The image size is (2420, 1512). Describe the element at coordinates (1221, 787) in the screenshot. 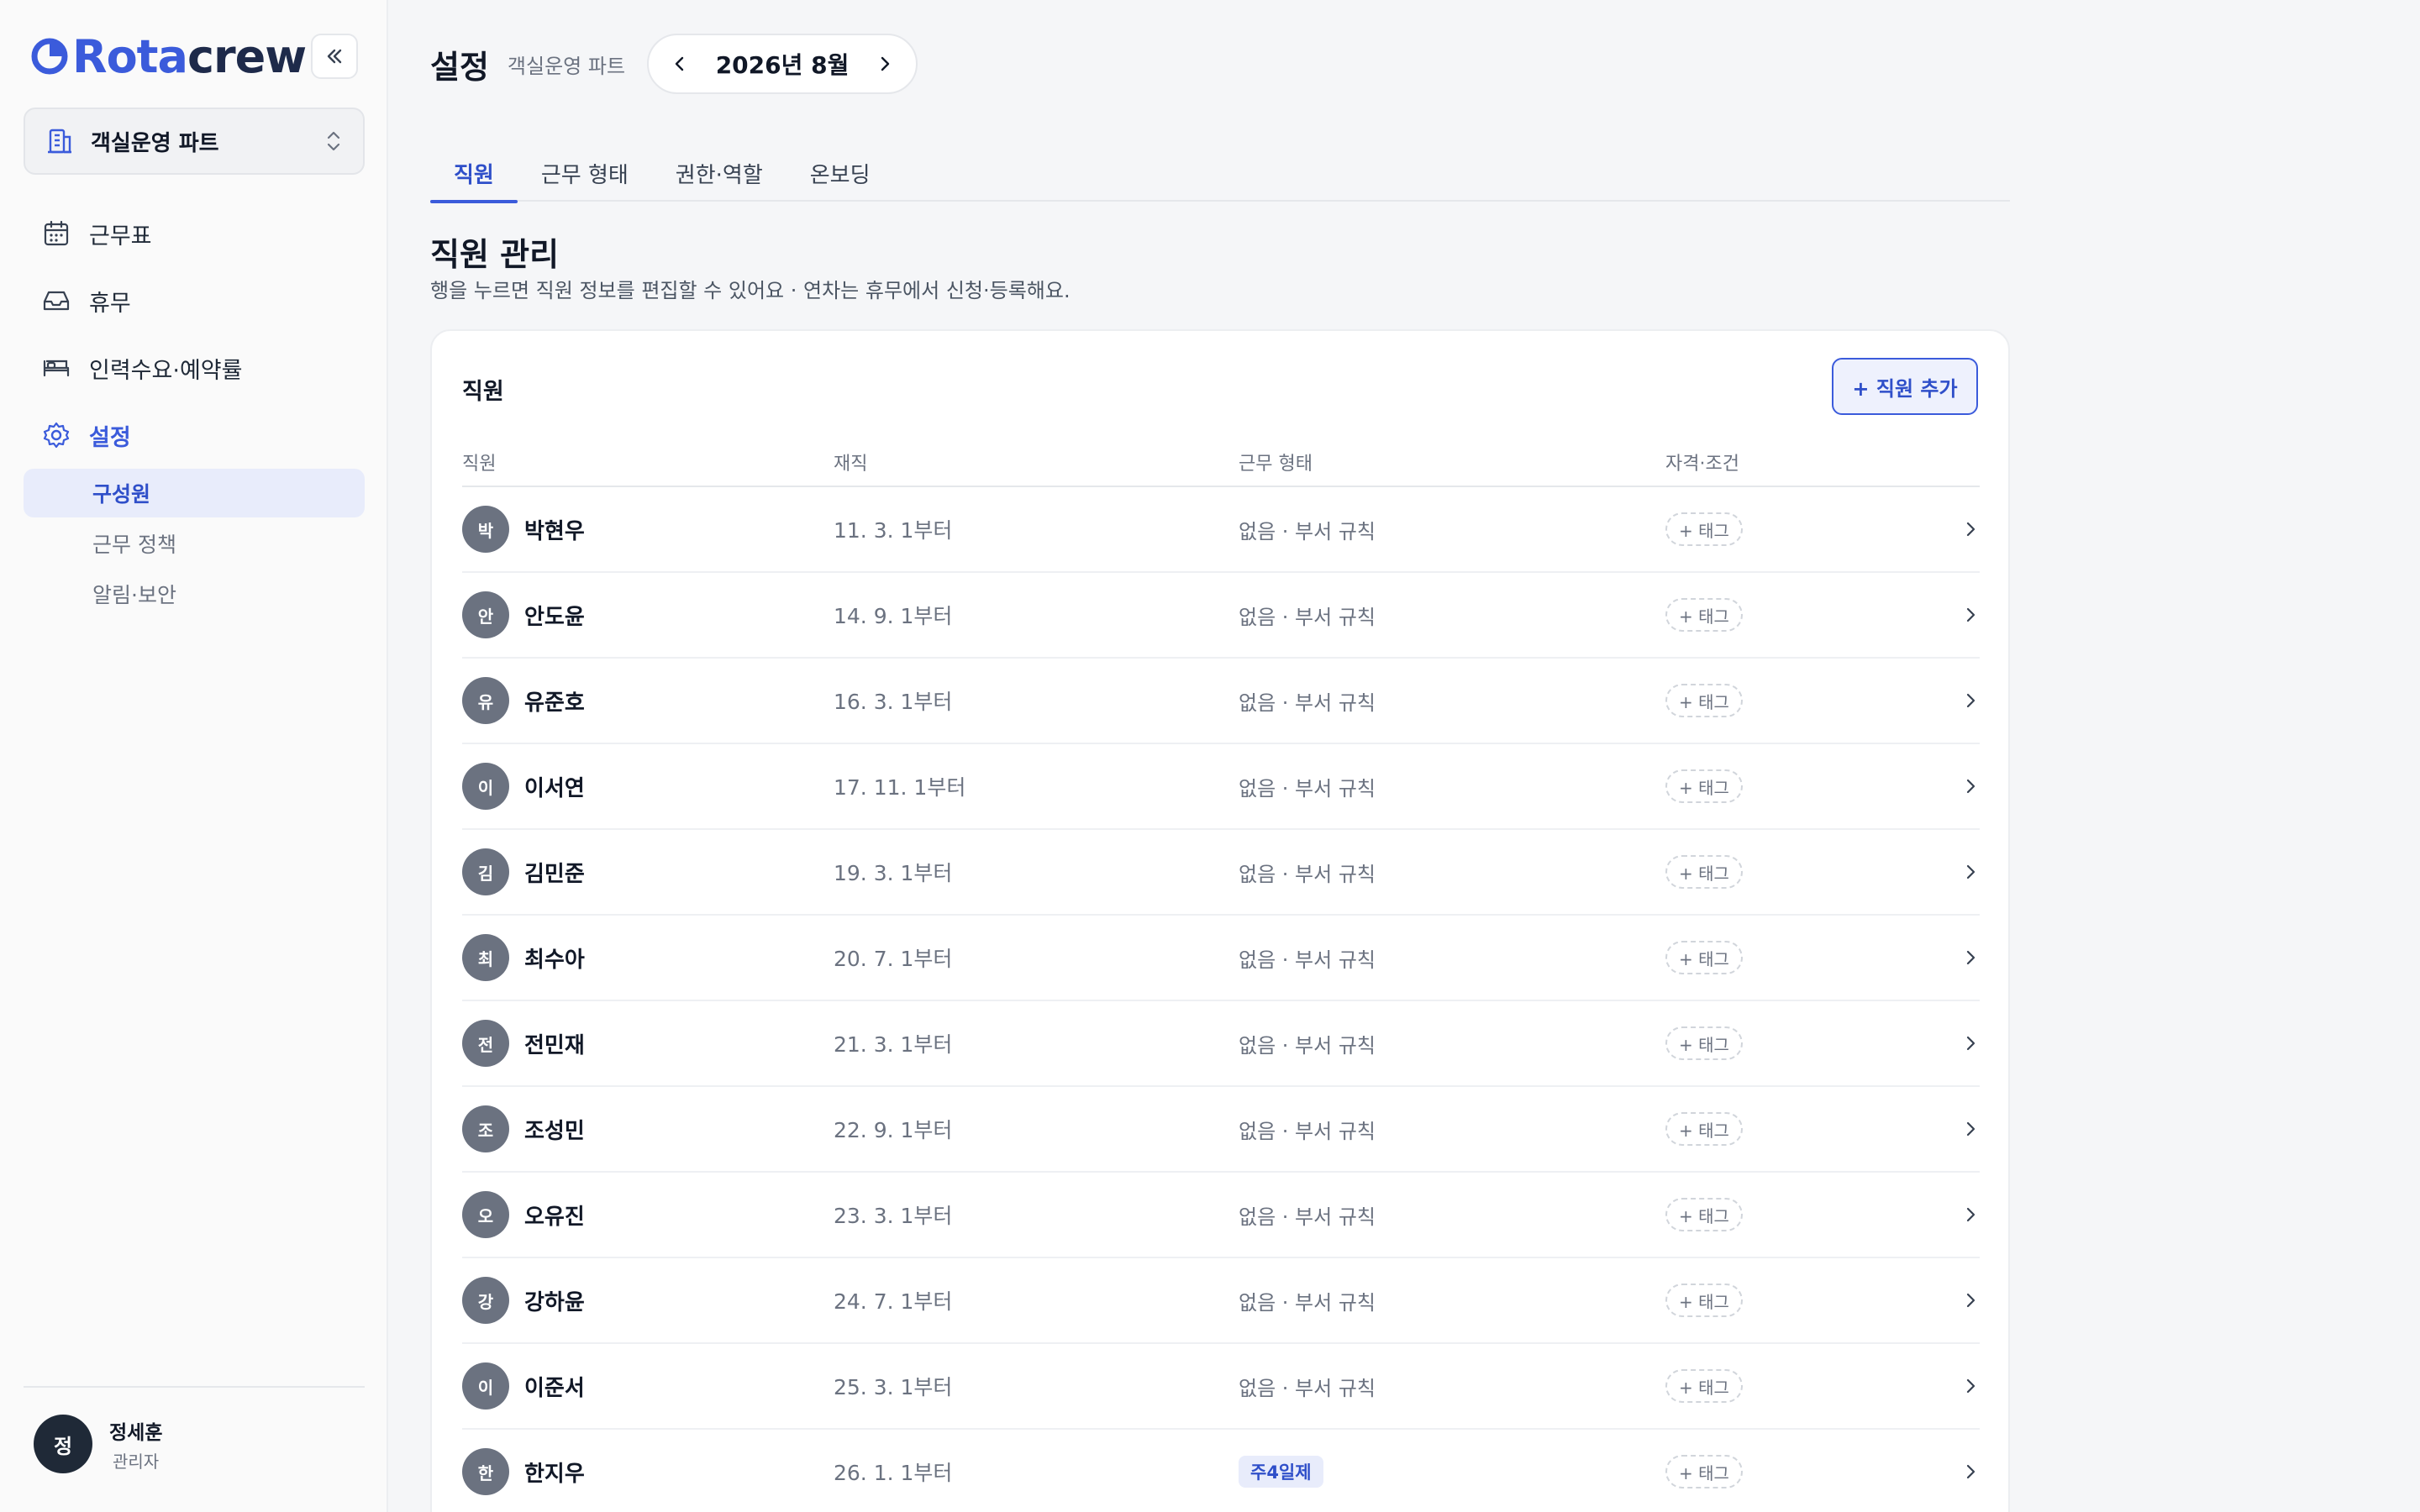

I see `table-row: 이 이서연 17. 11. 1부터 없음 · 부서 규칙 + 태그` at that location.